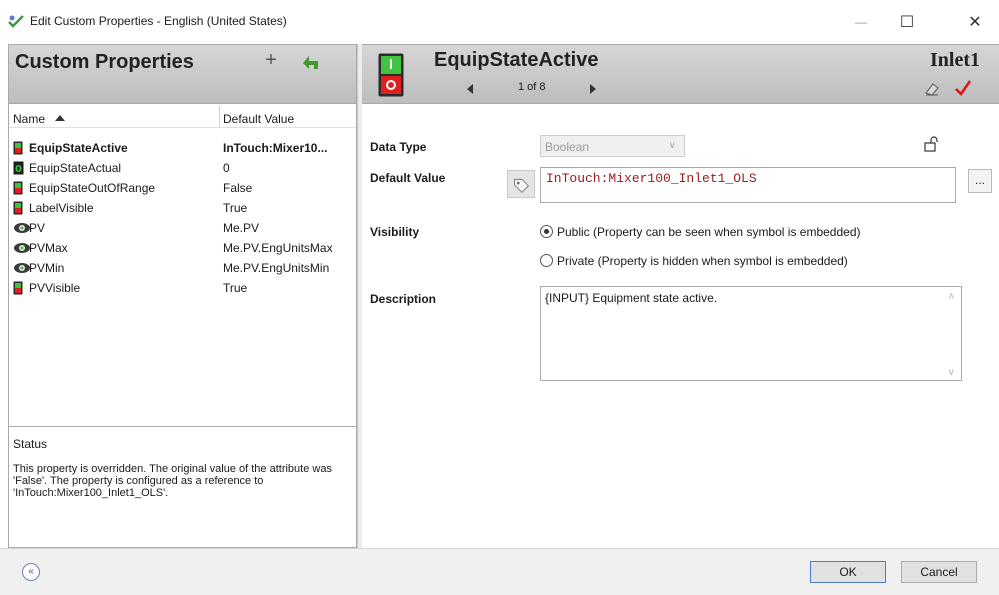  What do you see at coordinates (182, 74) in the screenshot?
I see `custom-properties-header: Custom Properties +` at bounding box center [182, 74].